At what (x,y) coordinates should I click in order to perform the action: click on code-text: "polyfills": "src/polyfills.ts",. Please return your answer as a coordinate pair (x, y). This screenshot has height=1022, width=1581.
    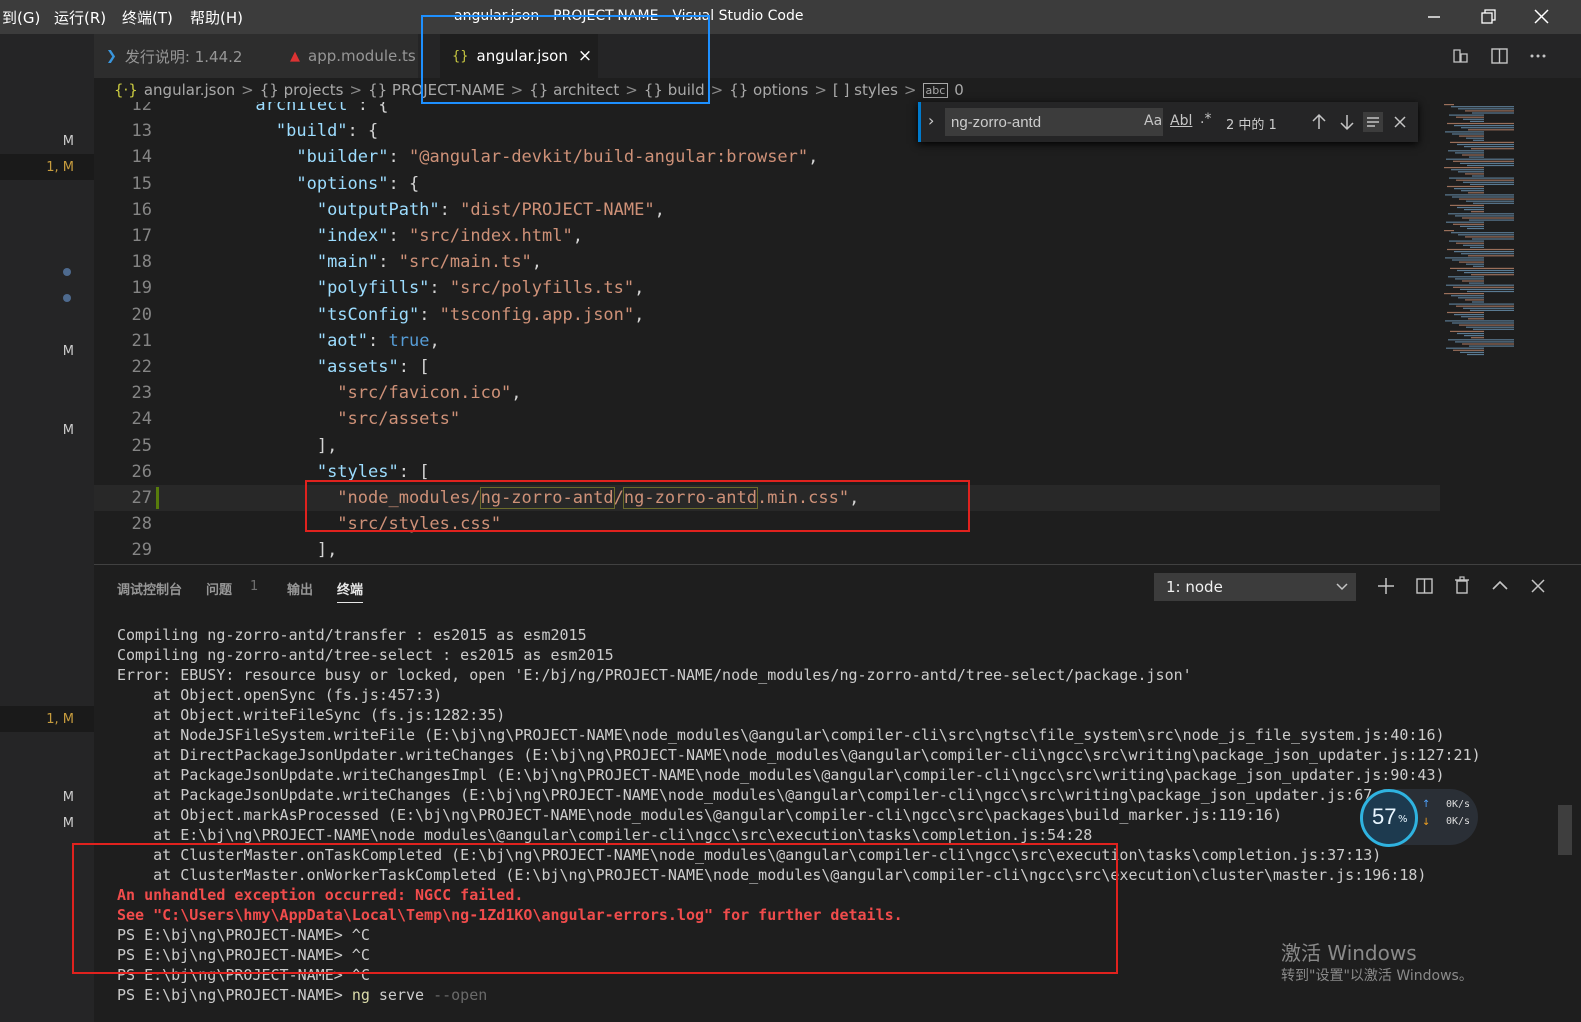
    Looking at the image, I should click on (419, 288).